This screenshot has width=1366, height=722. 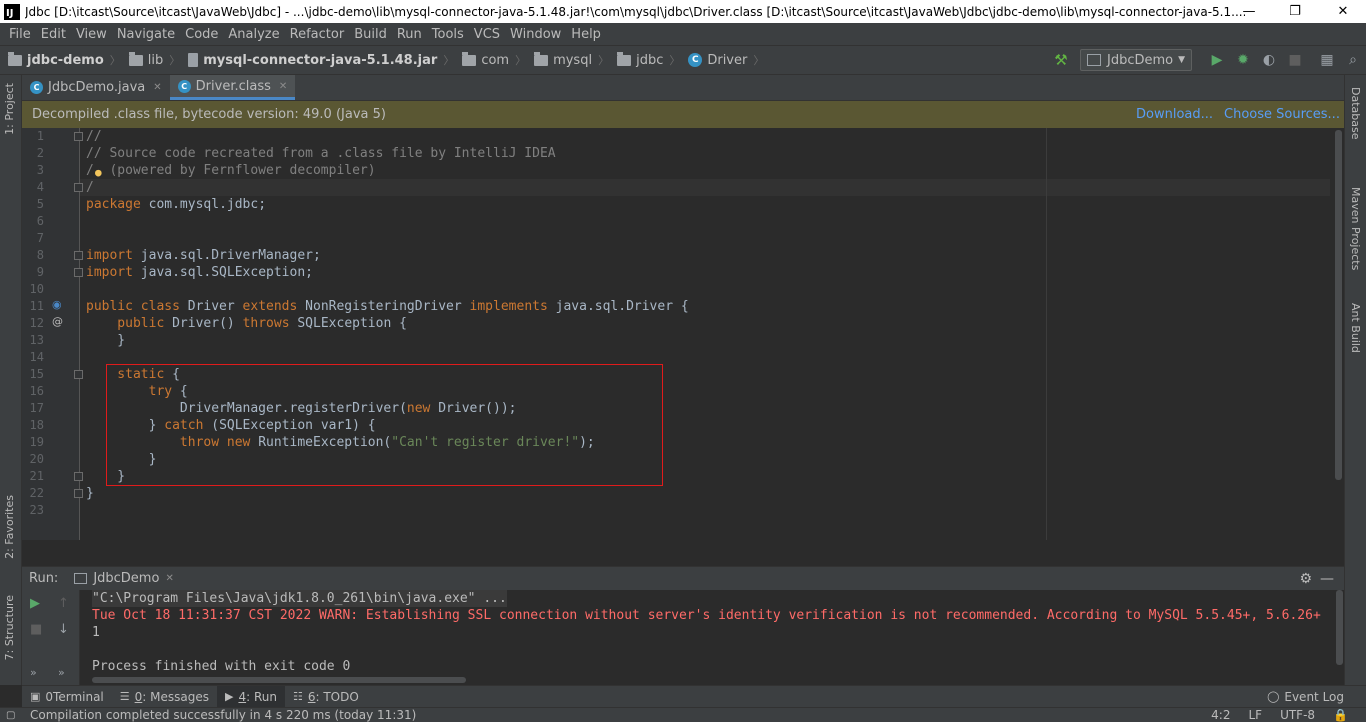 I want to click on menu-window: Window, so click(x=535, y=34).